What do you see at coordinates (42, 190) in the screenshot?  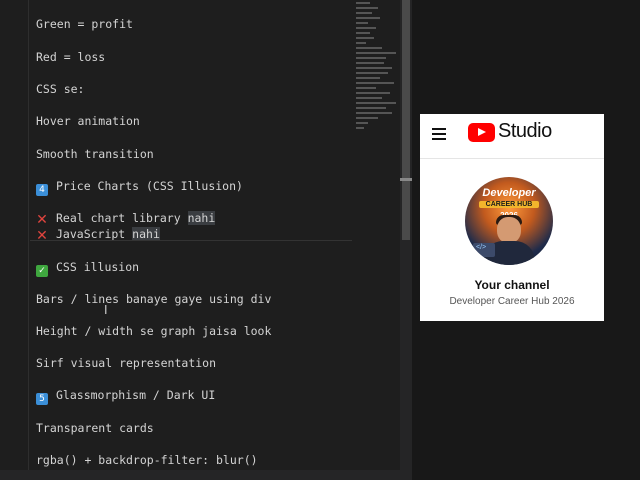 I see `keycap-four-icon: 4` at bounding box center [42, 190].